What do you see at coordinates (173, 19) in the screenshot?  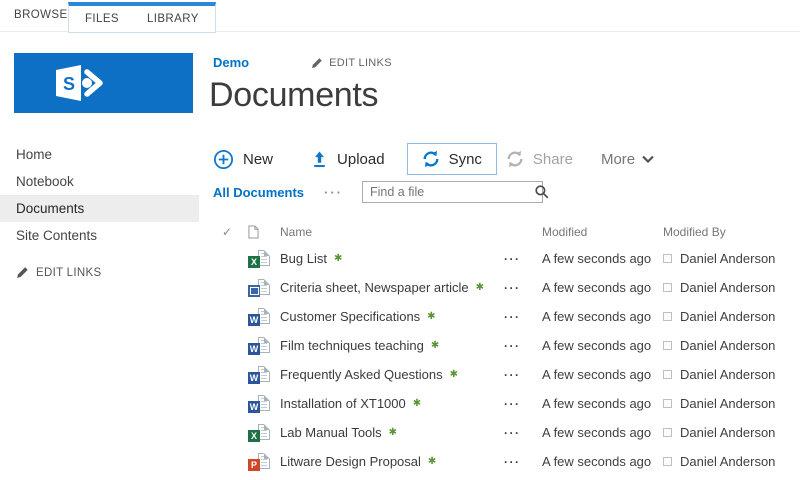 I see `tab-library: LIBRARY` at bounding box center [173, 19].